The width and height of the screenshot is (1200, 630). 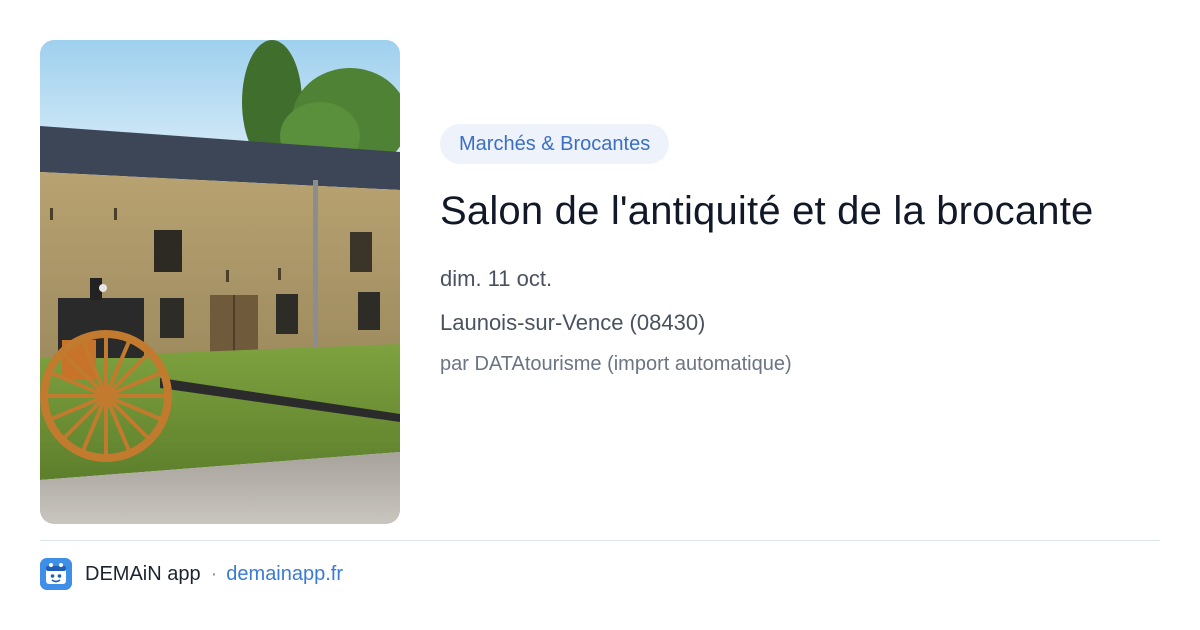 What do you see at coordinates (496, 278) in the screenshot?
I see `event-date: dim. 11 oct.` at bounding box center [496, 278].